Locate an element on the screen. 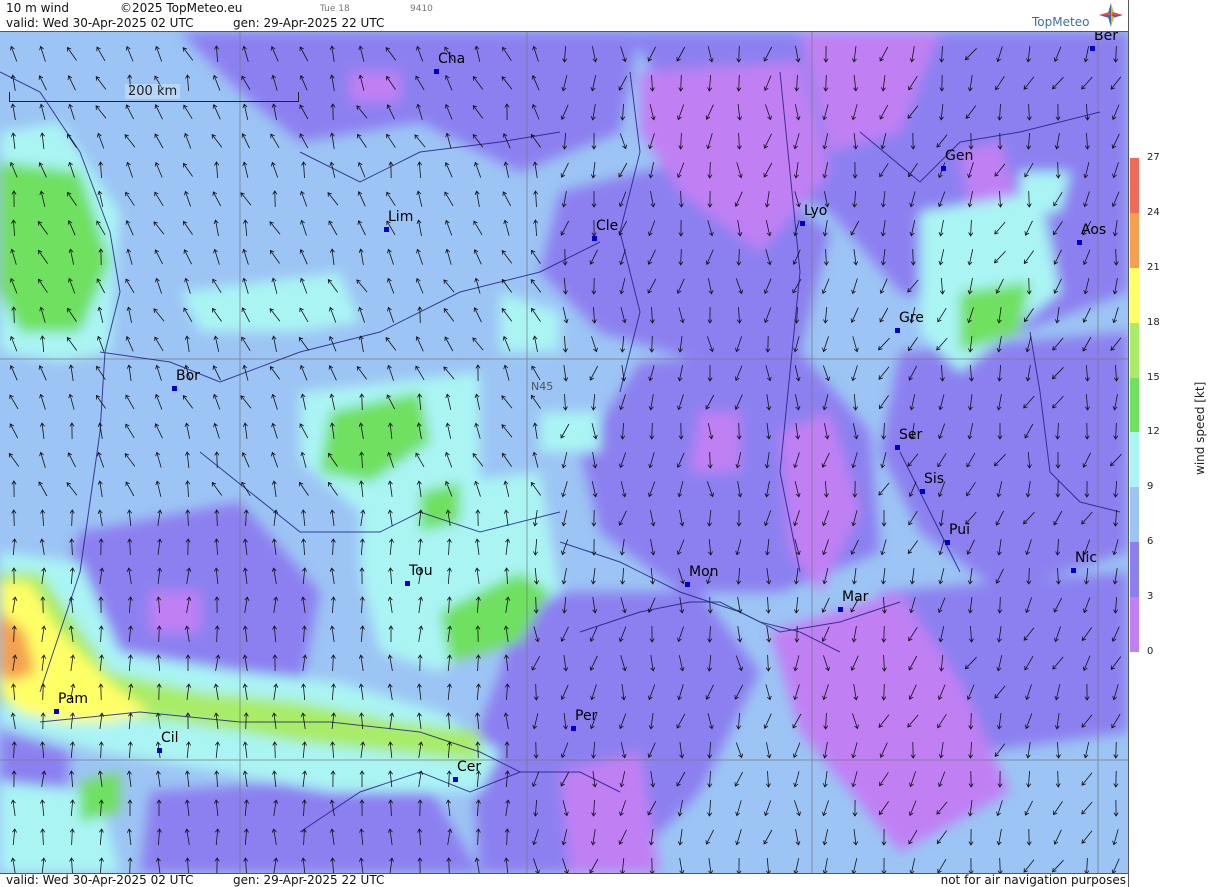 The height and width of the screenshot is (887, 1219). city-label: Tou is located at coordinates (421, 571).